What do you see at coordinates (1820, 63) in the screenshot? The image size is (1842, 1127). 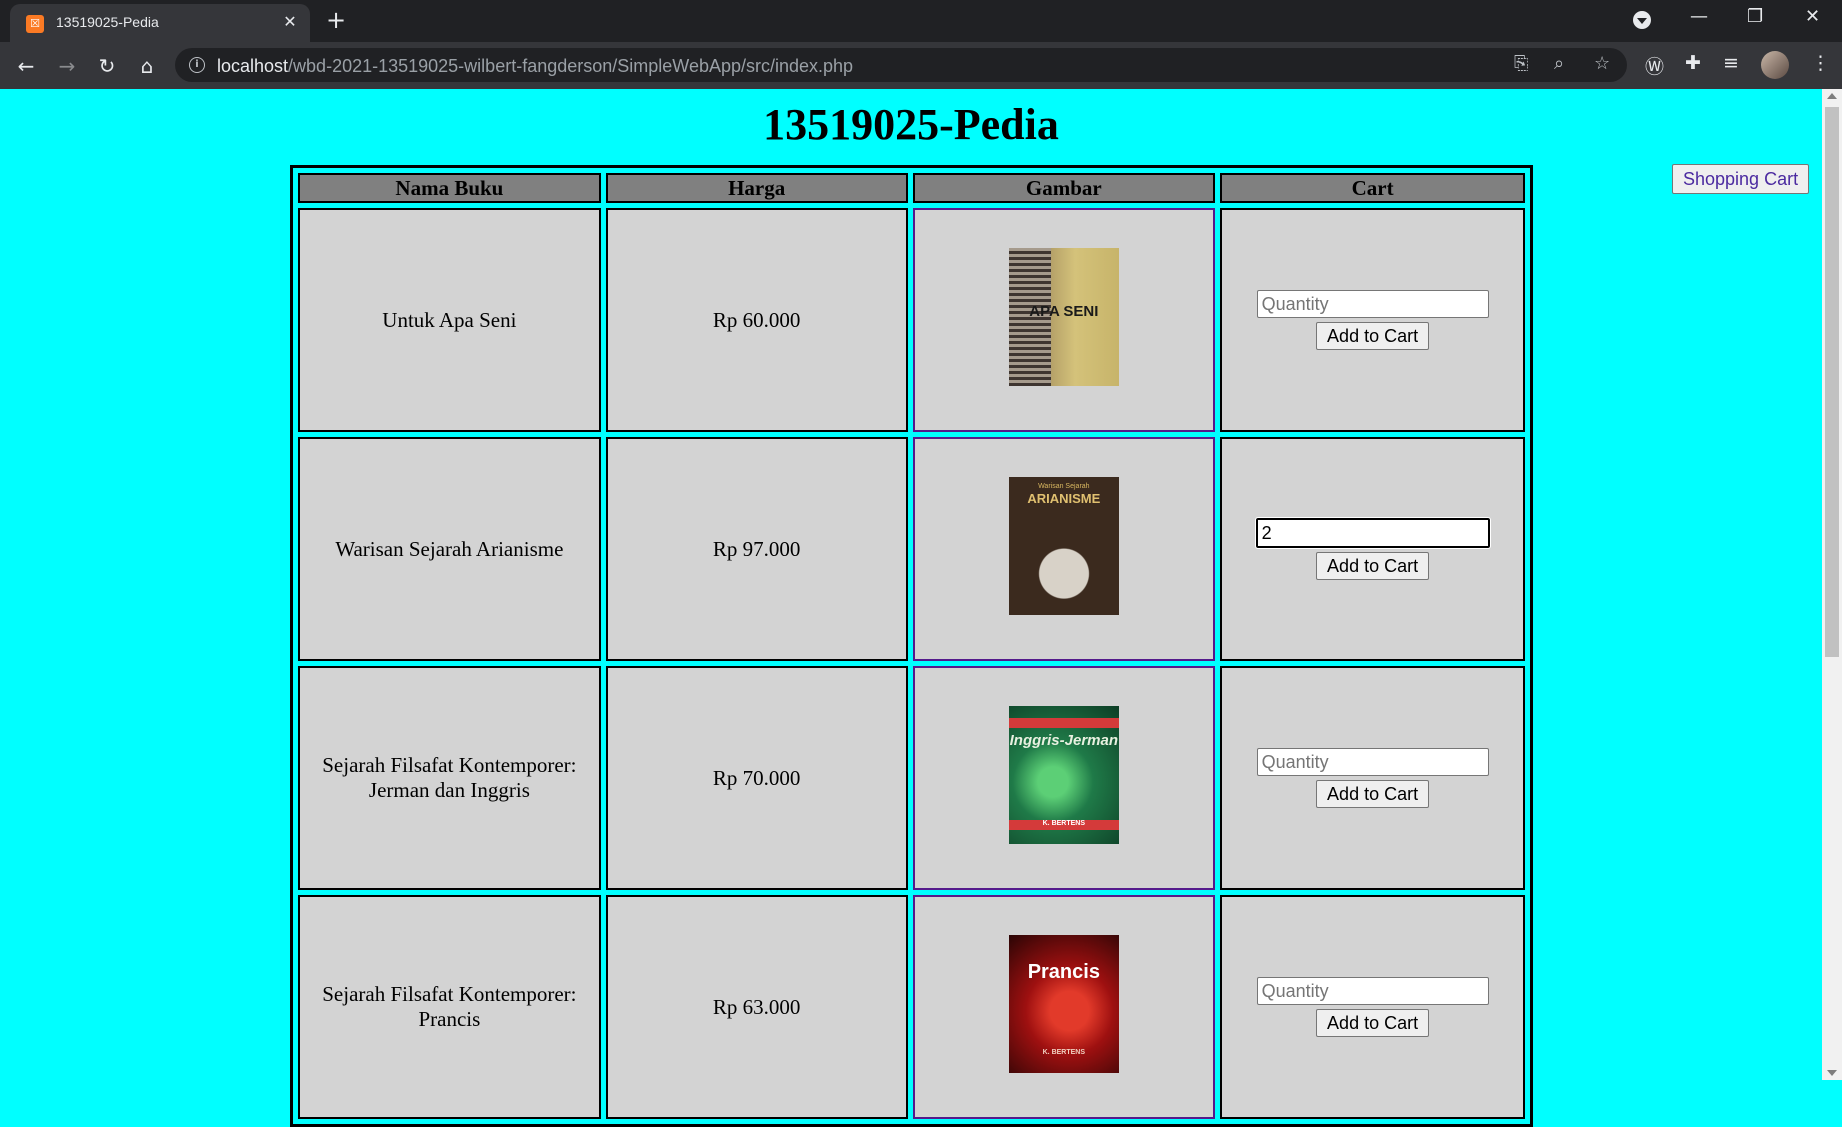 I see `menu-kebab-icon: ⋮` at bounding box center [1820, 63].